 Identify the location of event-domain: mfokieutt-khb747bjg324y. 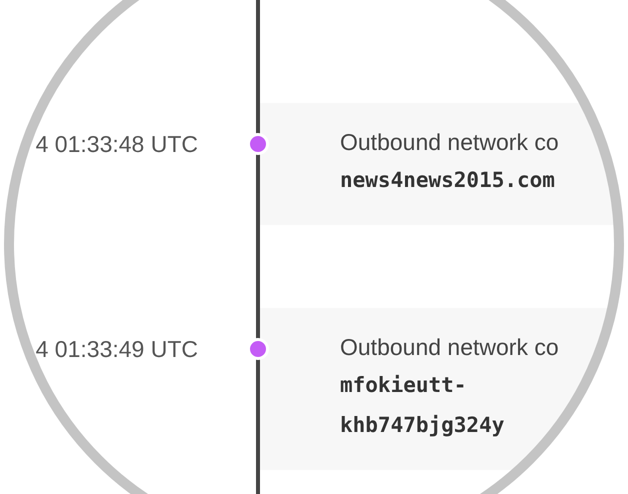
(423, 405).